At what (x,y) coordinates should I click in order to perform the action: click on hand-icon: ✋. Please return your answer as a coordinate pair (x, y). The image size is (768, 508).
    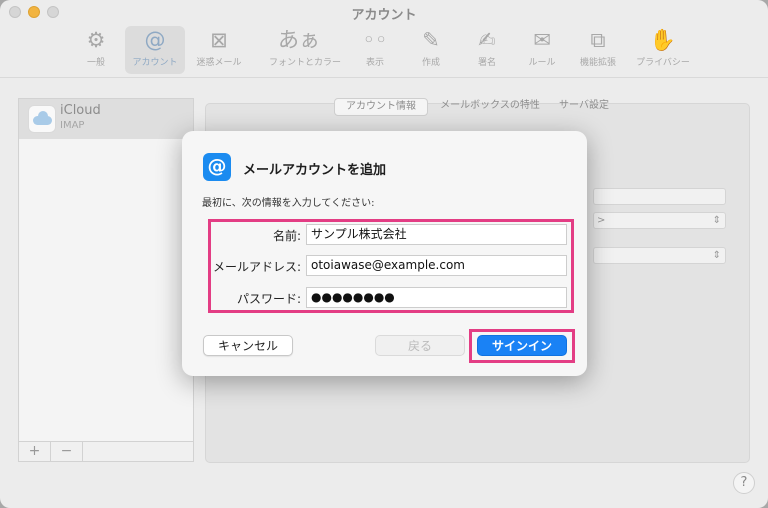
    Looking at the image, I should click on (663, 40).